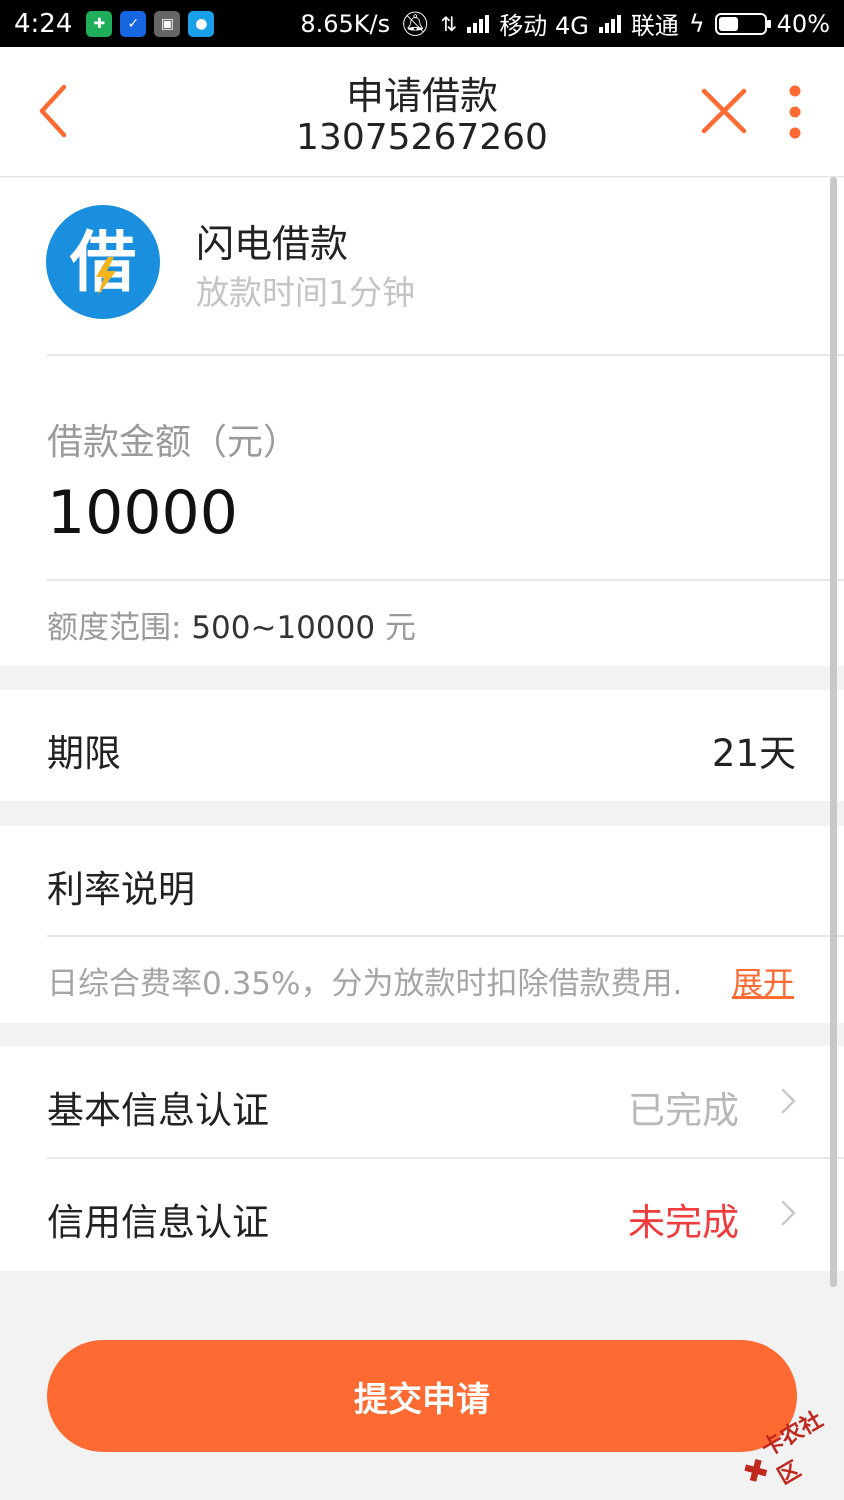  What do you see at coordinates (724, 111) in the screenshot?
I see `close-icon` at bounding box center [724, 111].